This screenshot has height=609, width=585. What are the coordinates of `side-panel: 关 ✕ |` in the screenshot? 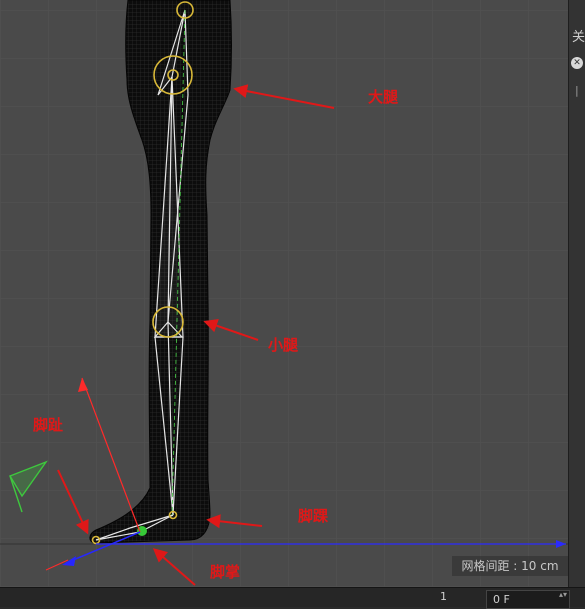 It's located at (576, 293).